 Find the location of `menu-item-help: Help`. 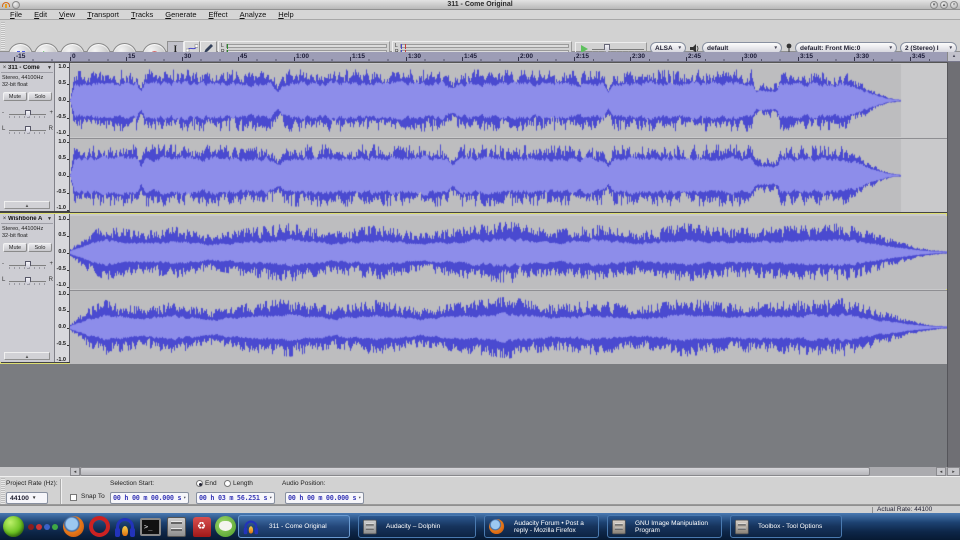

menu-item-help: Help is located at coordinates (285, 15).